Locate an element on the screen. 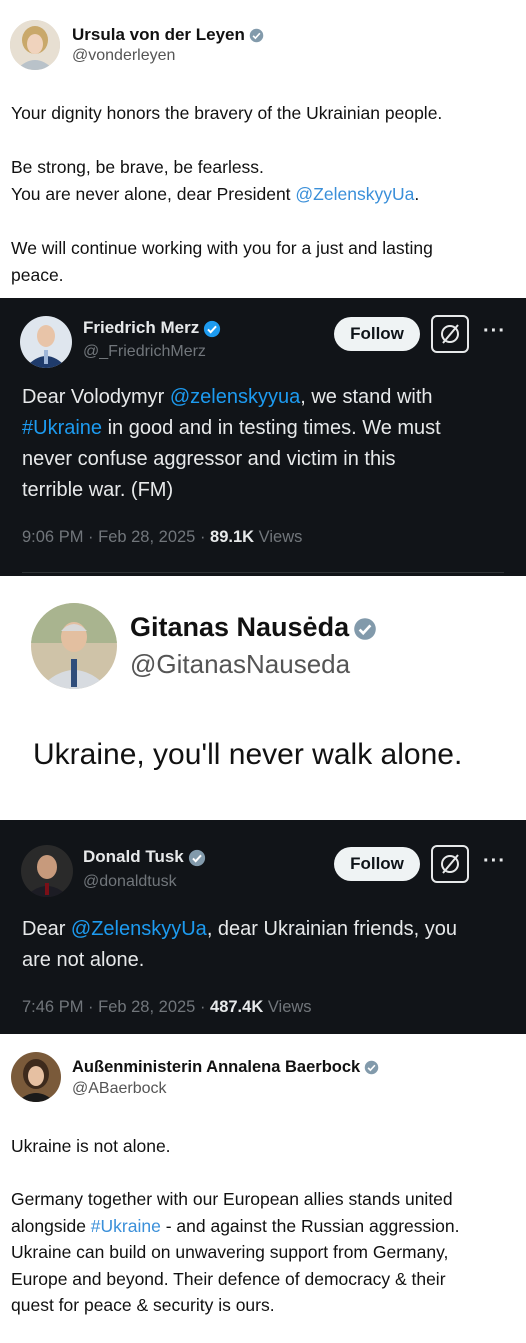 The height and width of the screenshot is (1343, 526). views-count: 487.4K is located at coordinates (237, 1007).